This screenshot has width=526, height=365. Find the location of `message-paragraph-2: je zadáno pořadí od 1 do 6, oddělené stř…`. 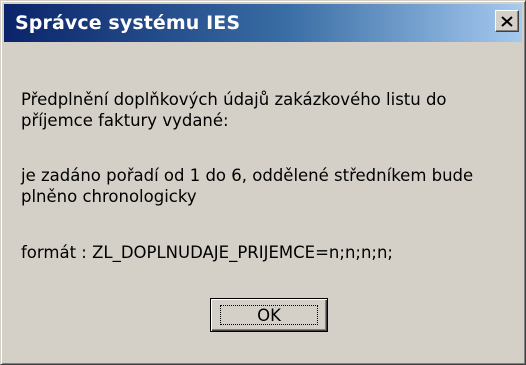

message-paragraph-2: je zadáno pořadí od 1 do 6, oddělené stř… is located at coordinates (247, 186).